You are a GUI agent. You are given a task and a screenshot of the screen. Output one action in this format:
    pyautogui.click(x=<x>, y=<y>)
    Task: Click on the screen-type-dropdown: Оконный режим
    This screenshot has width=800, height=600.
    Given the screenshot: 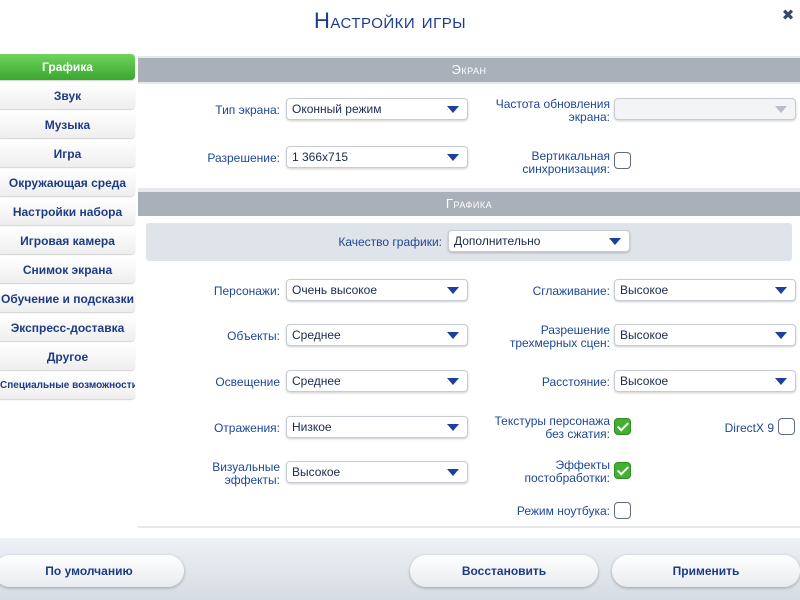 What is the action you would take?
    pyautogui.click(x=377, y=109)
    